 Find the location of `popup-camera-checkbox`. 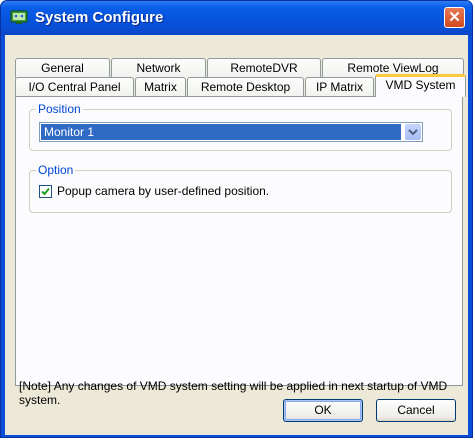

popup-camera-checkbox is located at coordinates (45, 191).